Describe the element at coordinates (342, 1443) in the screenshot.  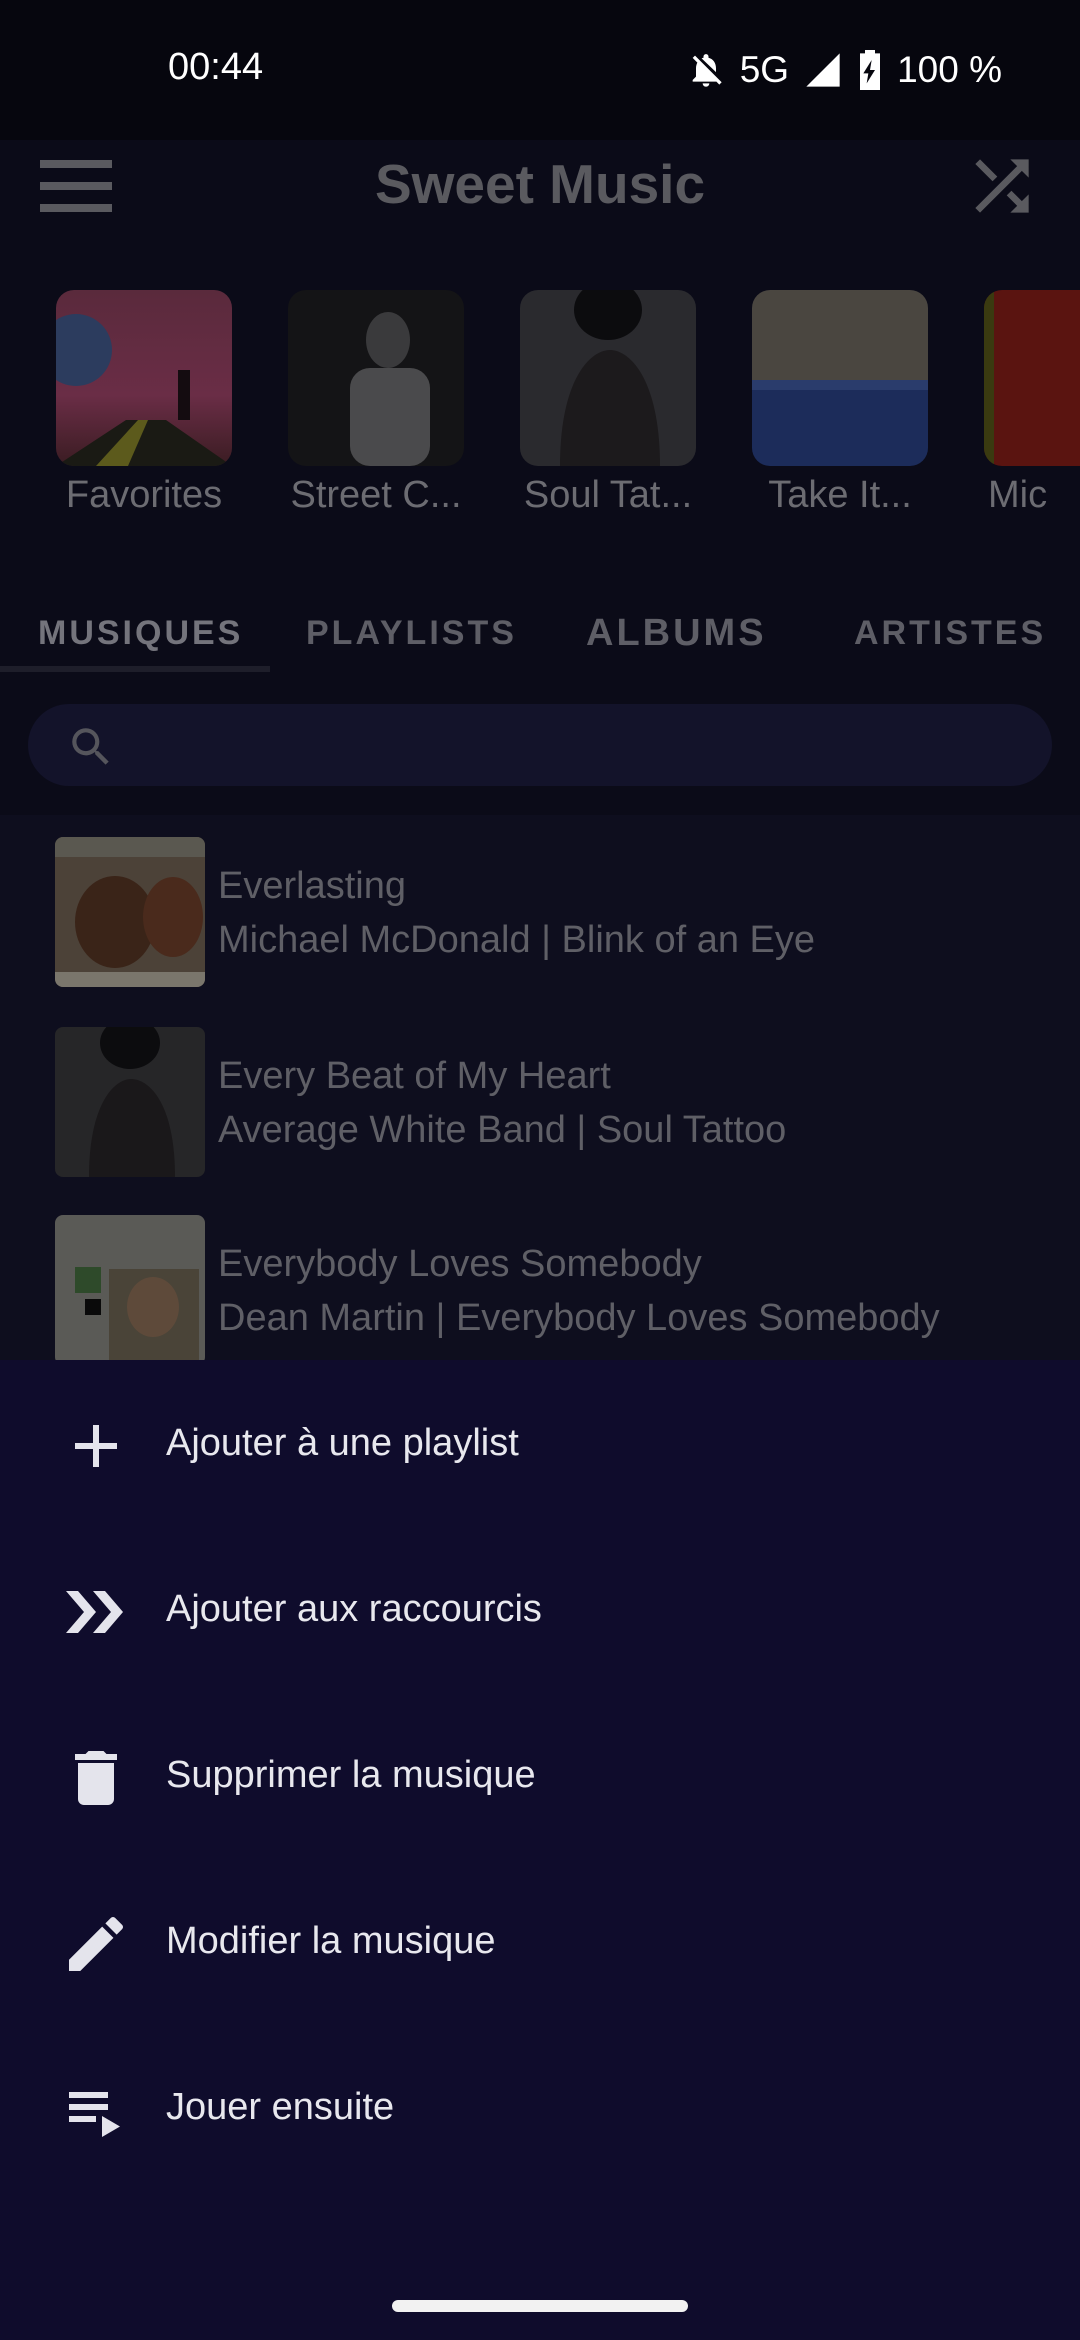
I see `sheet-item-label: Ajouter à une playlist` at that location.